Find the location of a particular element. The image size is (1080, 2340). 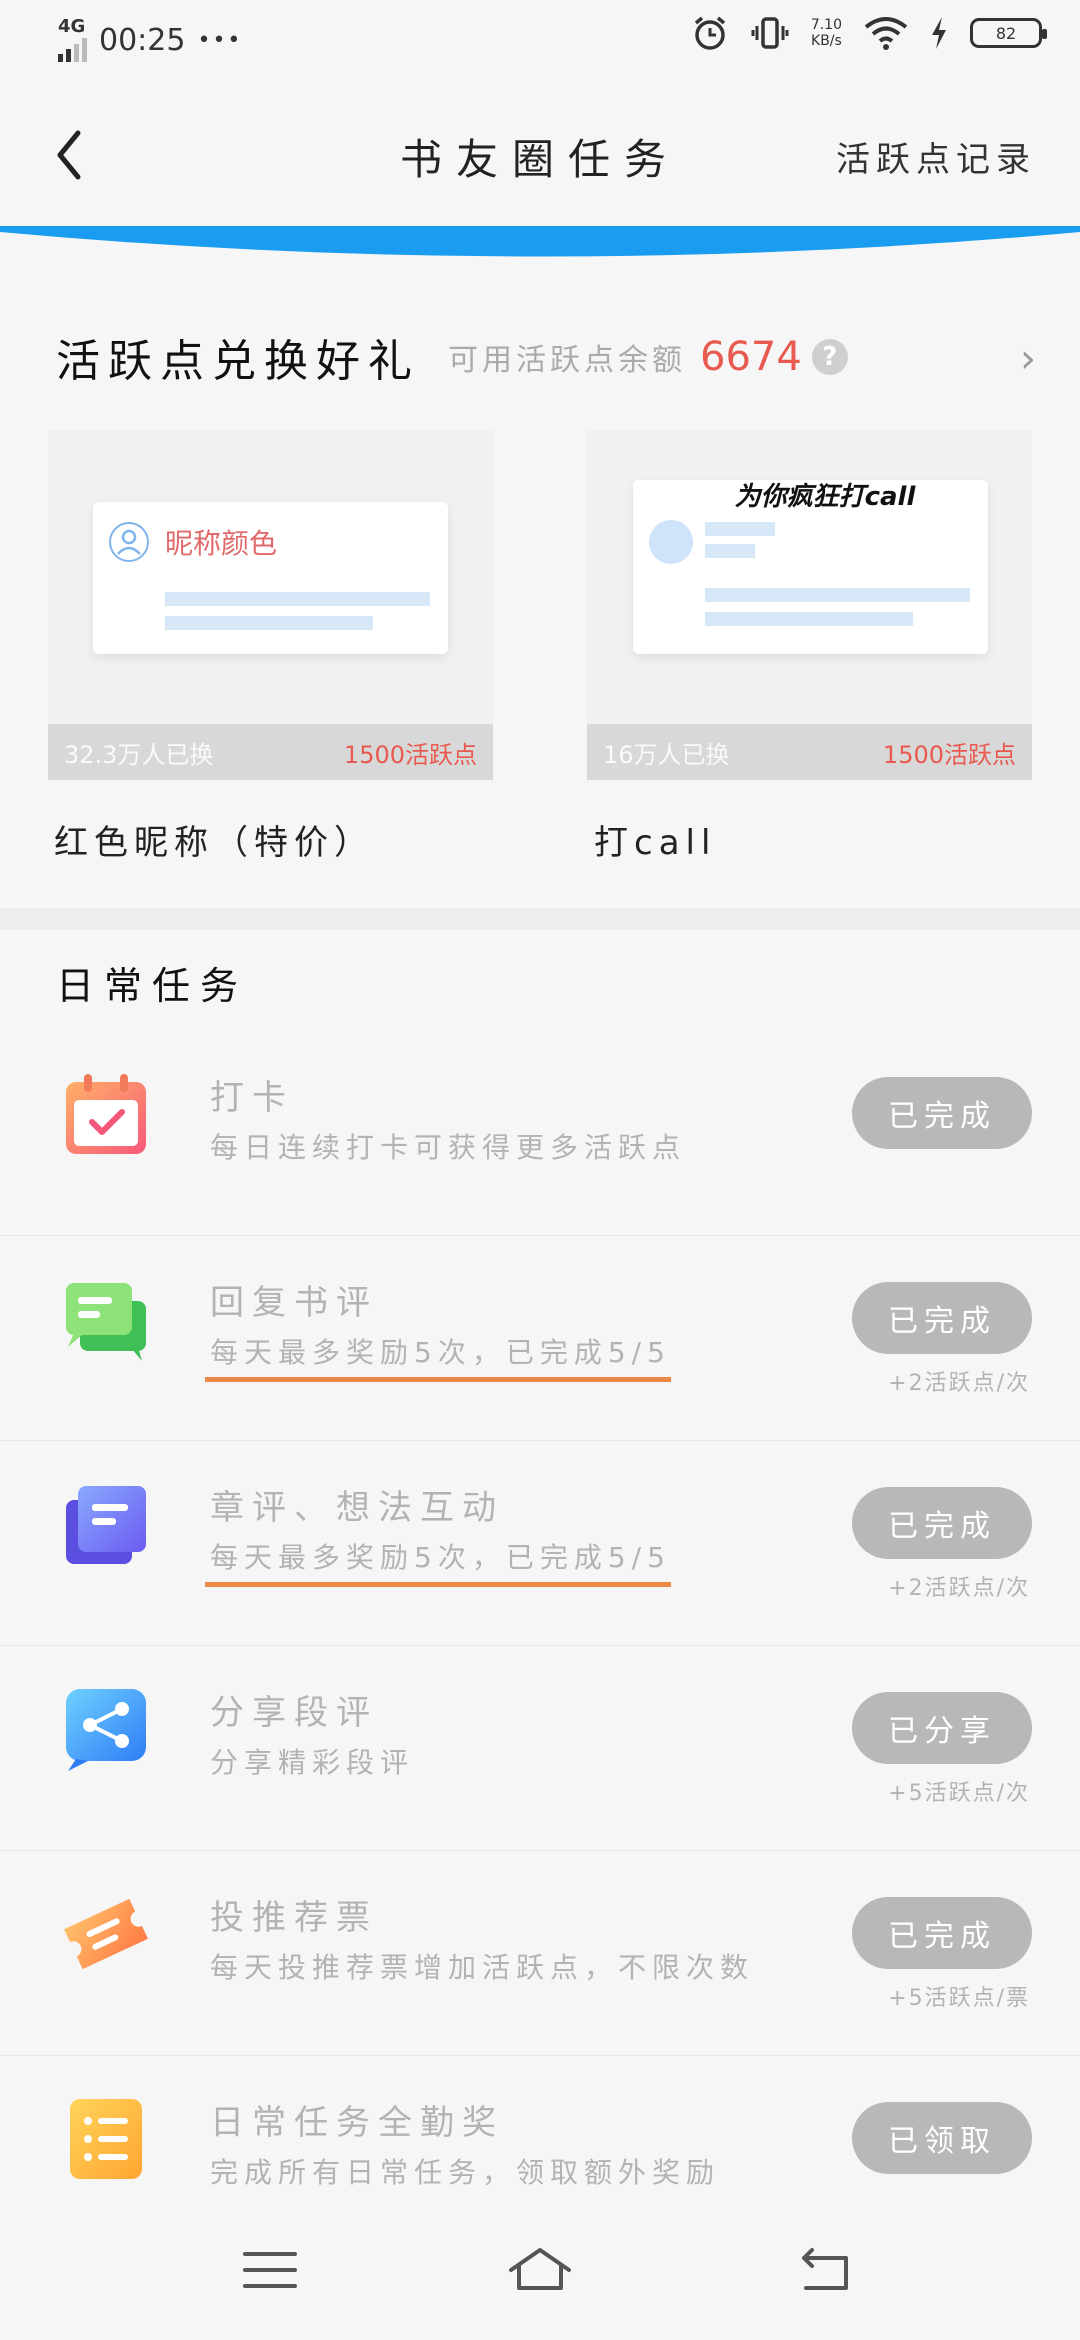

more-notifications-icon: ••• is located at coordinates (220, 40).